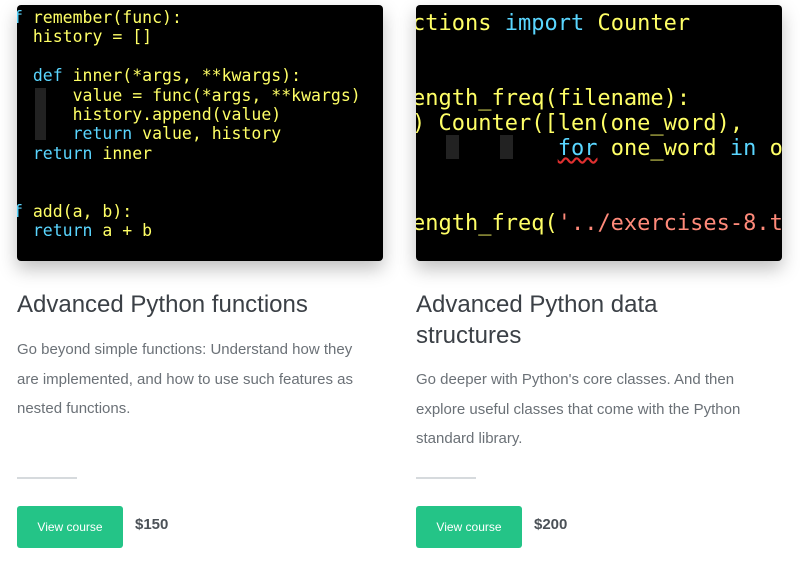 The height and width of the screenshot is (579, 800). What do you see at coordinates (152, 524) in the screenshot?
I see `course-price: $150` at bounding box center [152, 524].